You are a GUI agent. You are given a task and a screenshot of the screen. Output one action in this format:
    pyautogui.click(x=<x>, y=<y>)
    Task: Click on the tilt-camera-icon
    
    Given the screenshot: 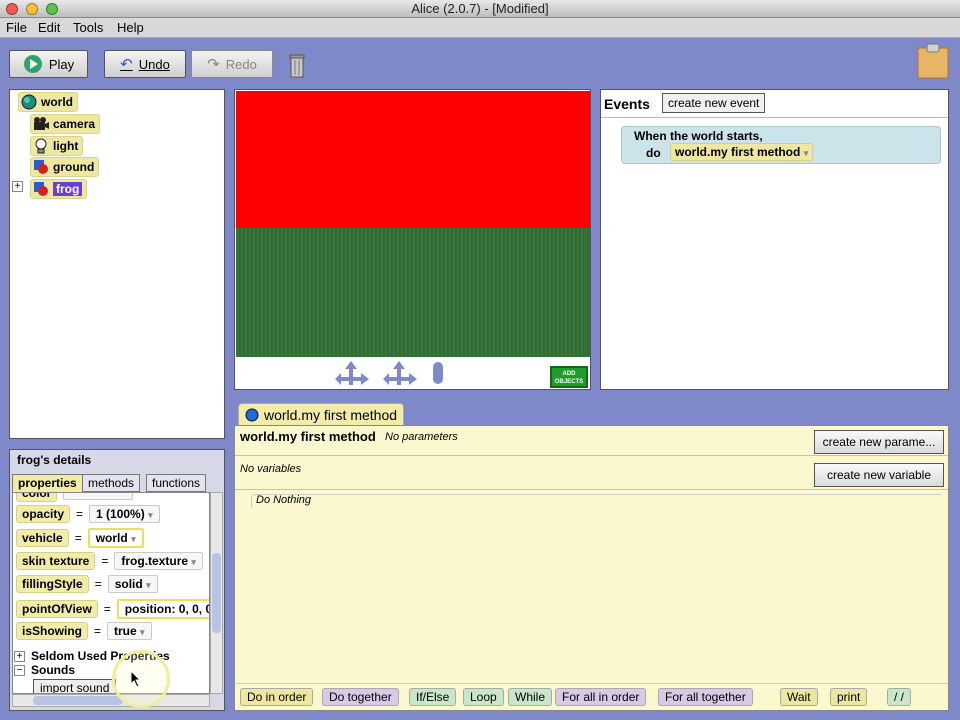 What is the action you would take?
    pyautogui.click(x=438, y=373)
    